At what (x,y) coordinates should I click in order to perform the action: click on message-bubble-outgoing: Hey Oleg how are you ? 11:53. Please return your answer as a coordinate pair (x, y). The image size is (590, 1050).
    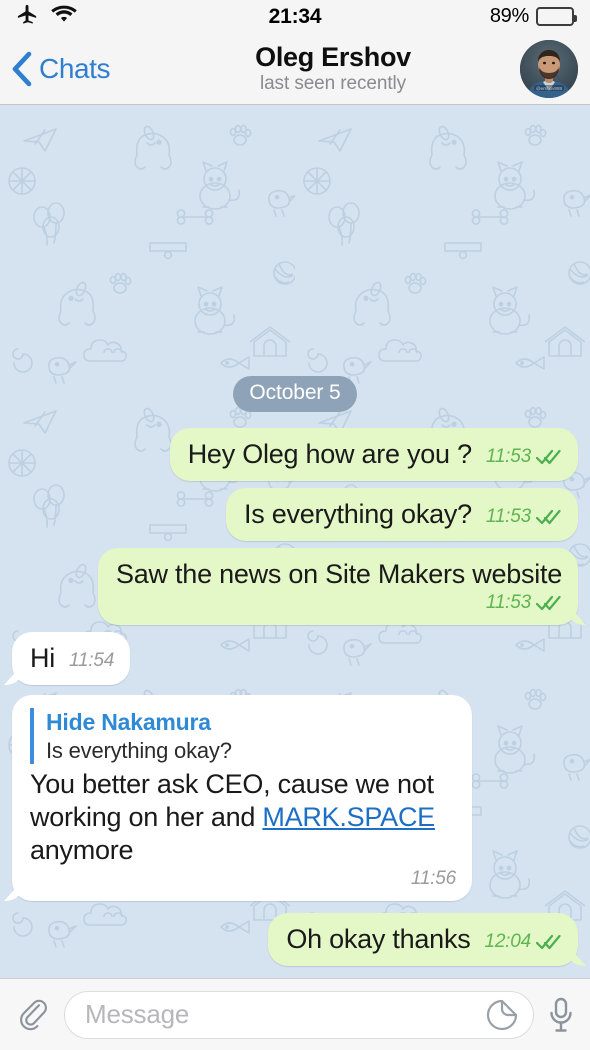
    Looking at the image, I should click on (373, 455).